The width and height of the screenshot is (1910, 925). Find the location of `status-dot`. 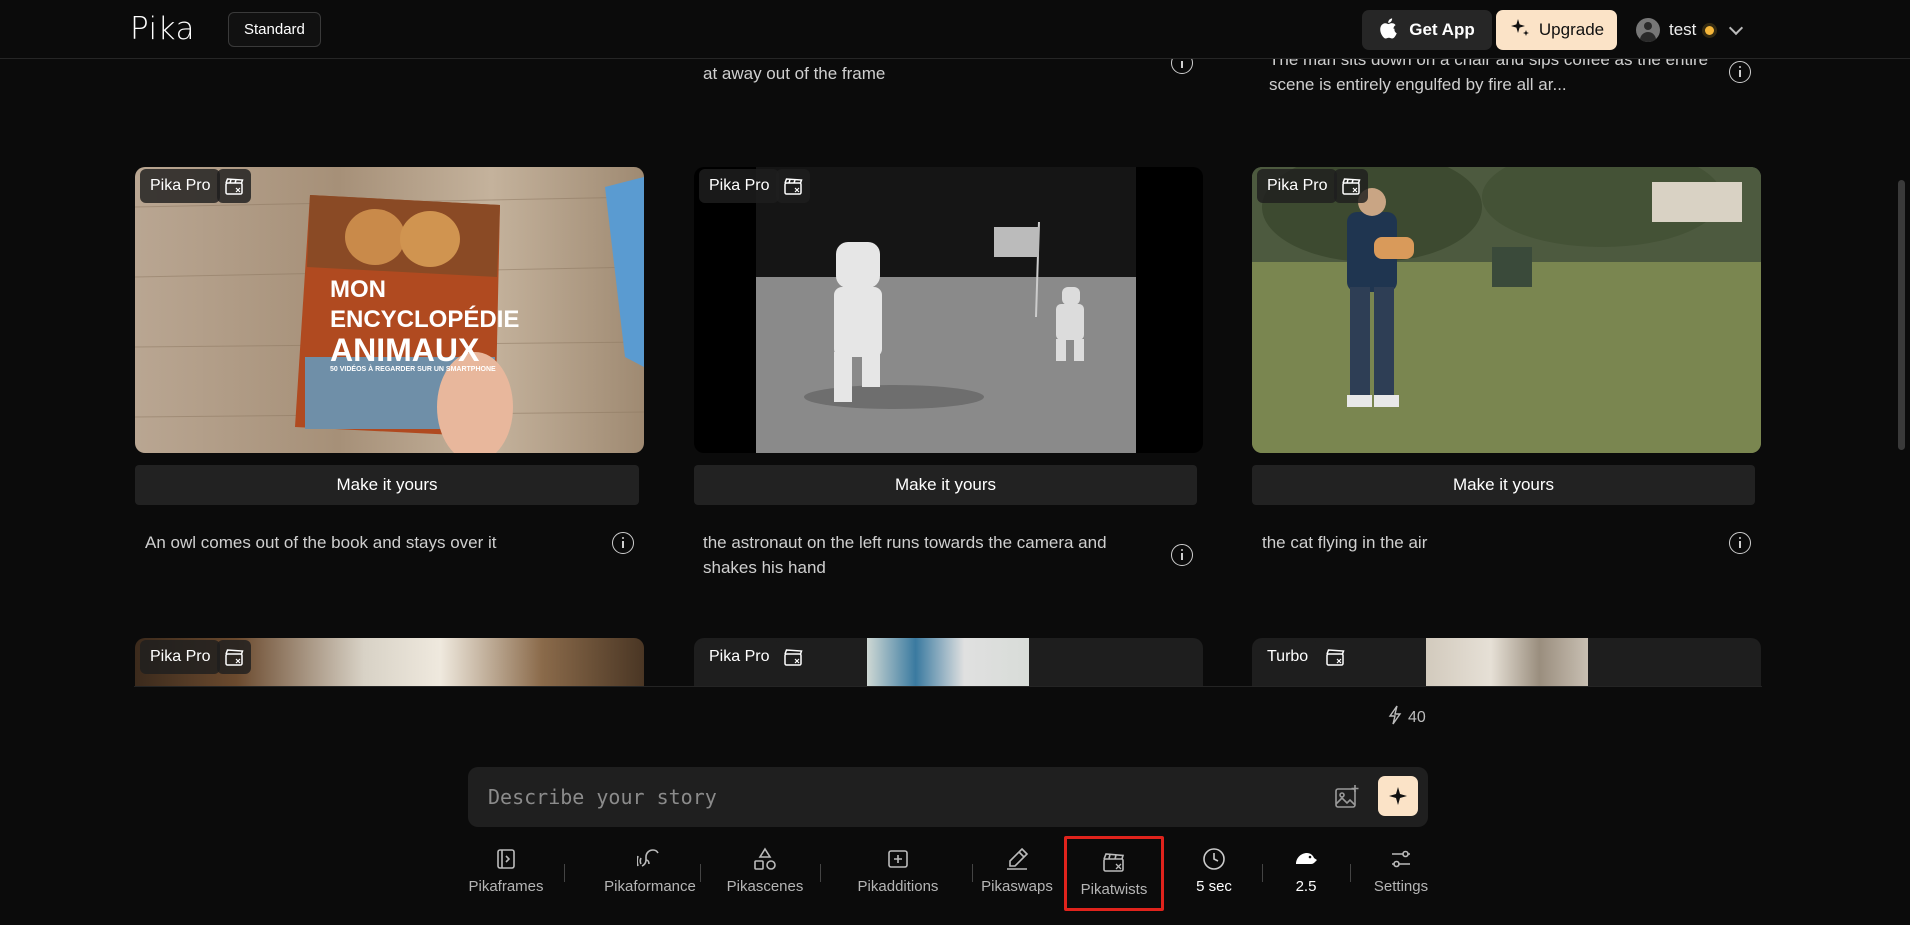

status-dot is located at coordinates (1710, 30).